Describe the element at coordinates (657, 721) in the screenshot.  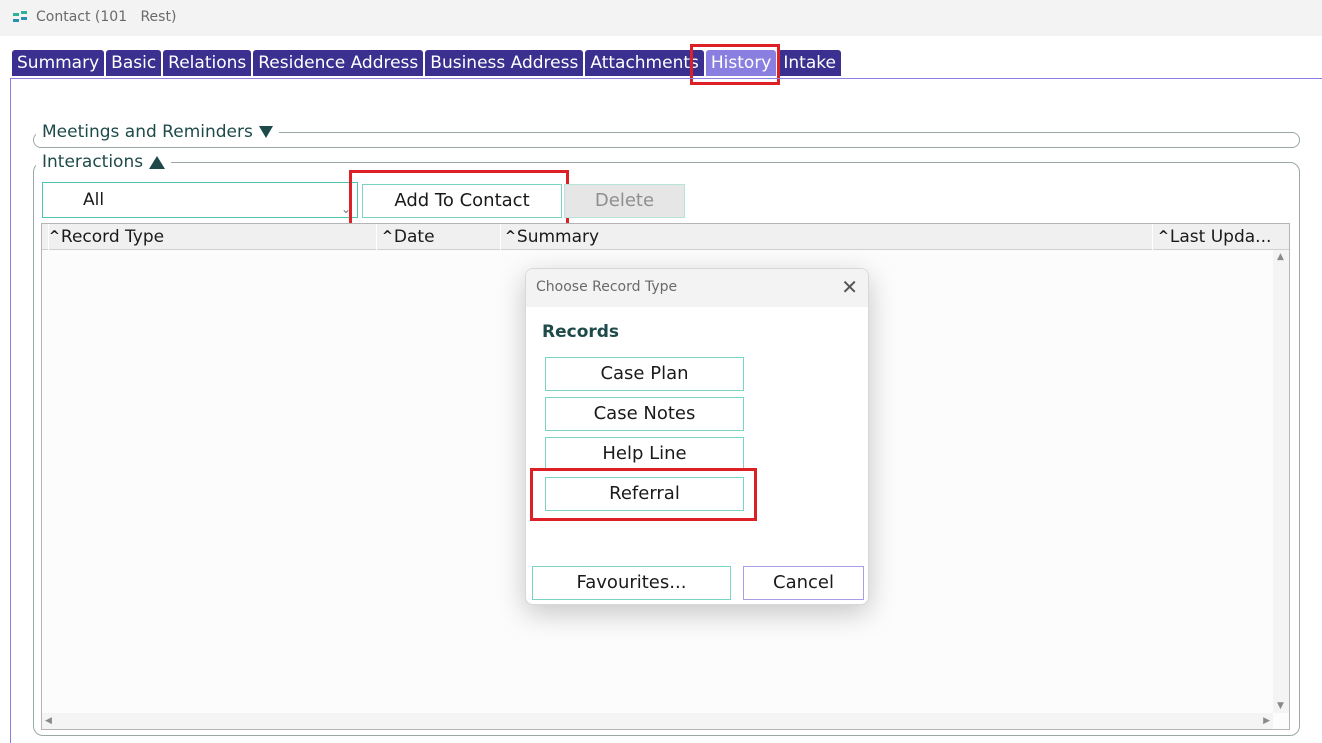
I see `horizontal-scrollbar: ◀ ▶` at that location.